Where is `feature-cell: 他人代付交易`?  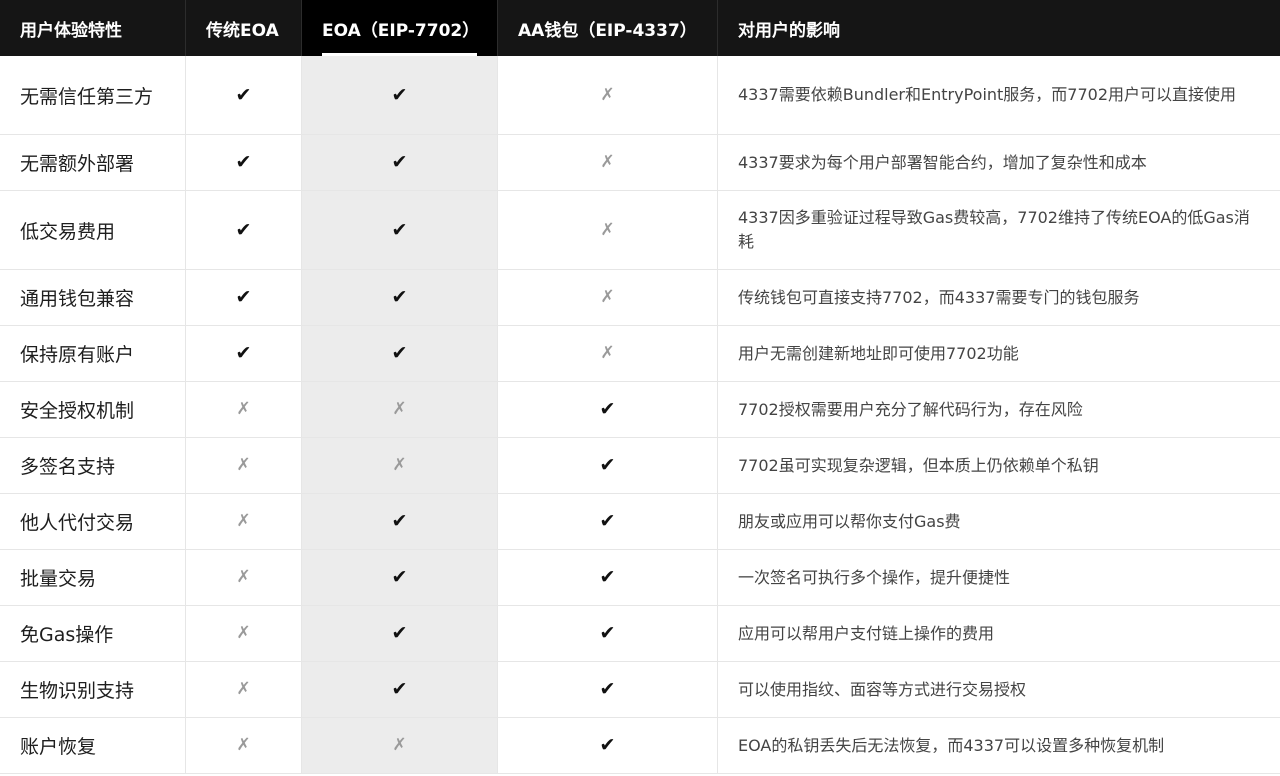 feature-cell: 他人代付交易 is located at coordinates (93, 521).